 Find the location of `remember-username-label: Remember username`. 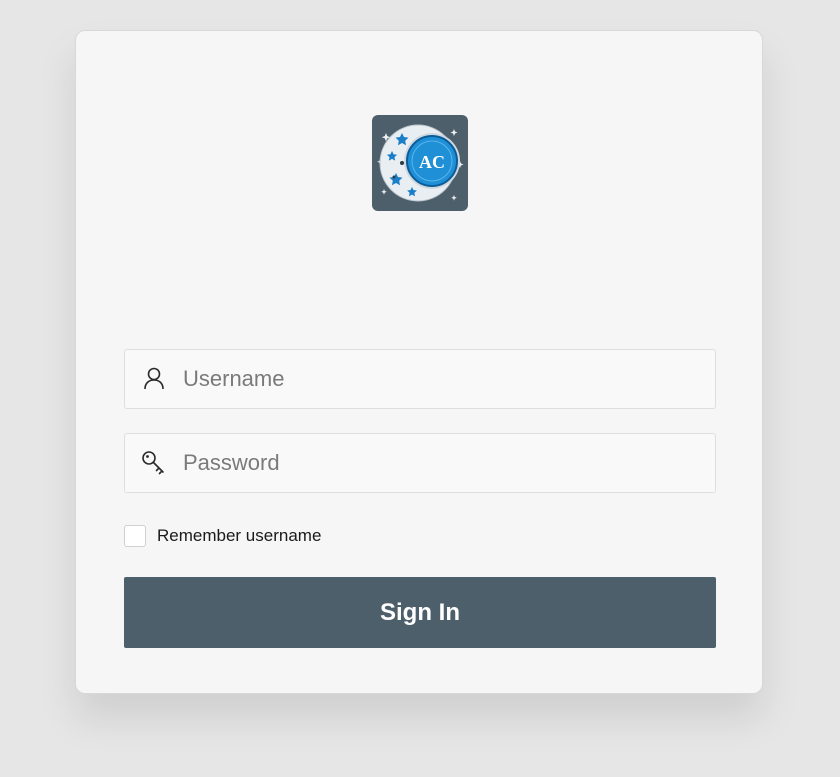

remember-username-label: Remember username is located at coordinates (239, 536).